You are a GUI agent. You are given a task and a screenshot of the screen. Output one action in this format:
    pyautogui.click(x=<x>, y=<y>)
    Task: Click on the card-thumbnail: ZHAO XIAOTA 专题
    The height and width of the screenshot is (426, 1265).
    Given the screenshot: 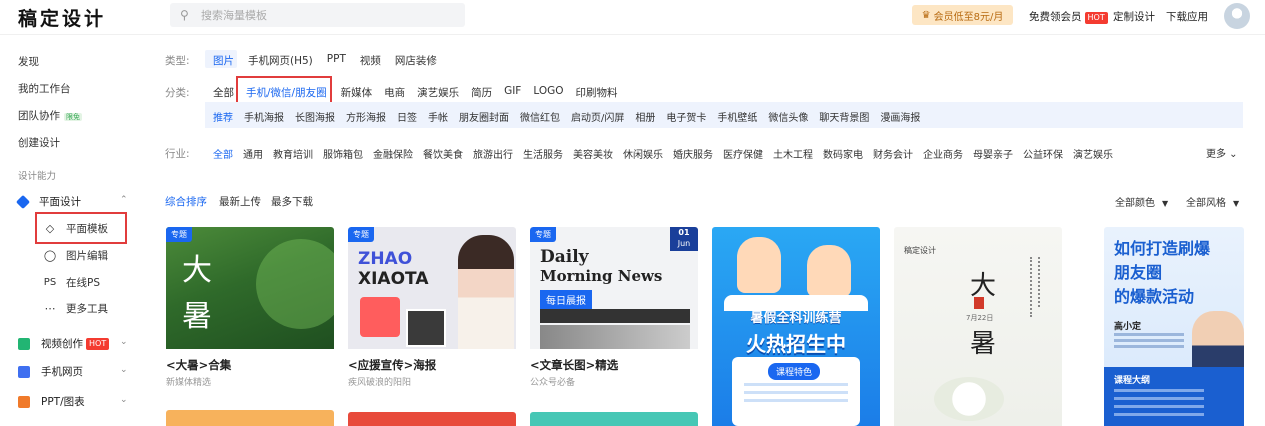 What is the action you would take?
    pyautogui.click(x=432, y=288)
    